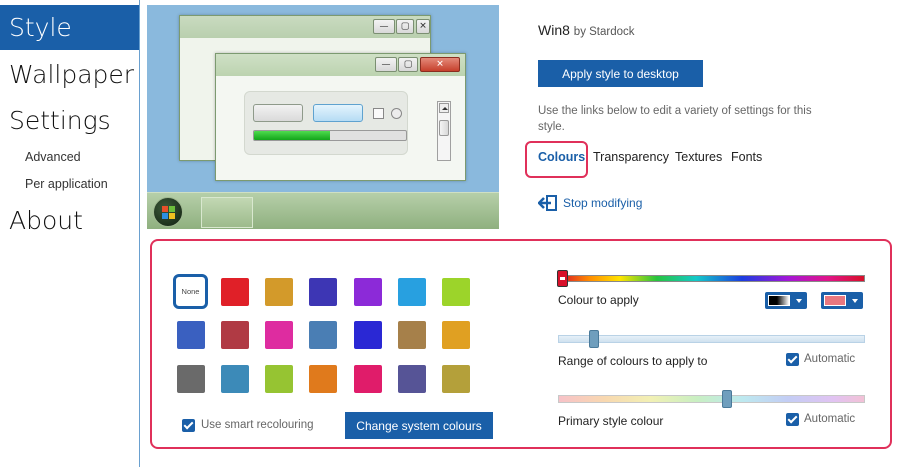 Image resolution: width=900 pixels, height=467 pixels. Describe the element at coordinates (611, 421) in the screenshot. I see `primary-colour-label: Primary style colour` at that location.